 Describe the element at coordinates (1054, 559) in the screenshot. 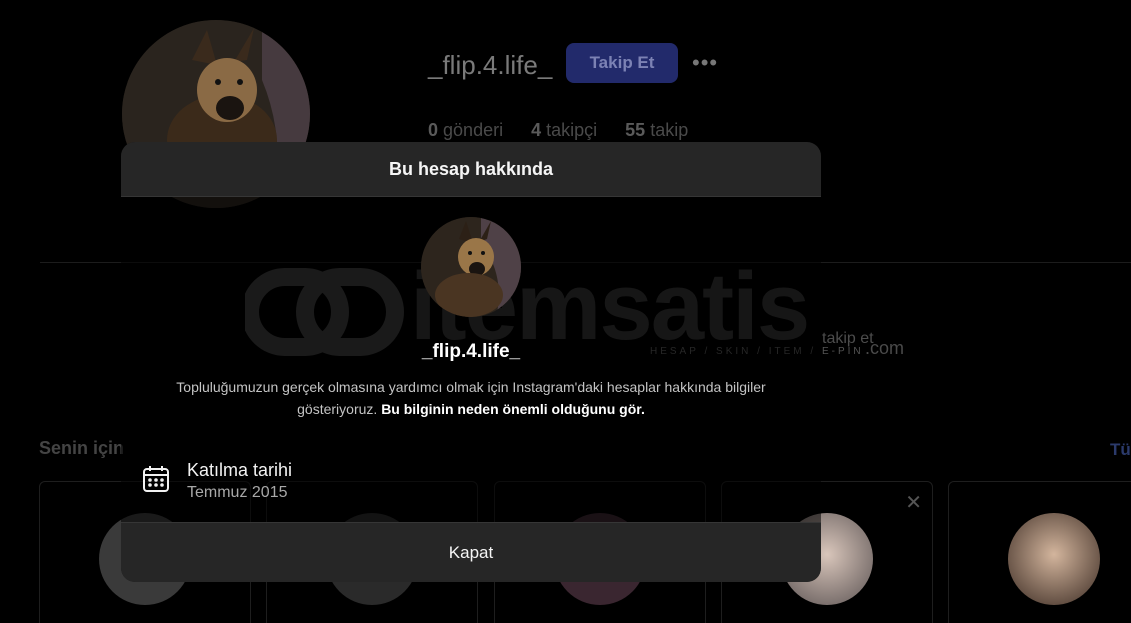

I see `suggestion-avatar` at that location.